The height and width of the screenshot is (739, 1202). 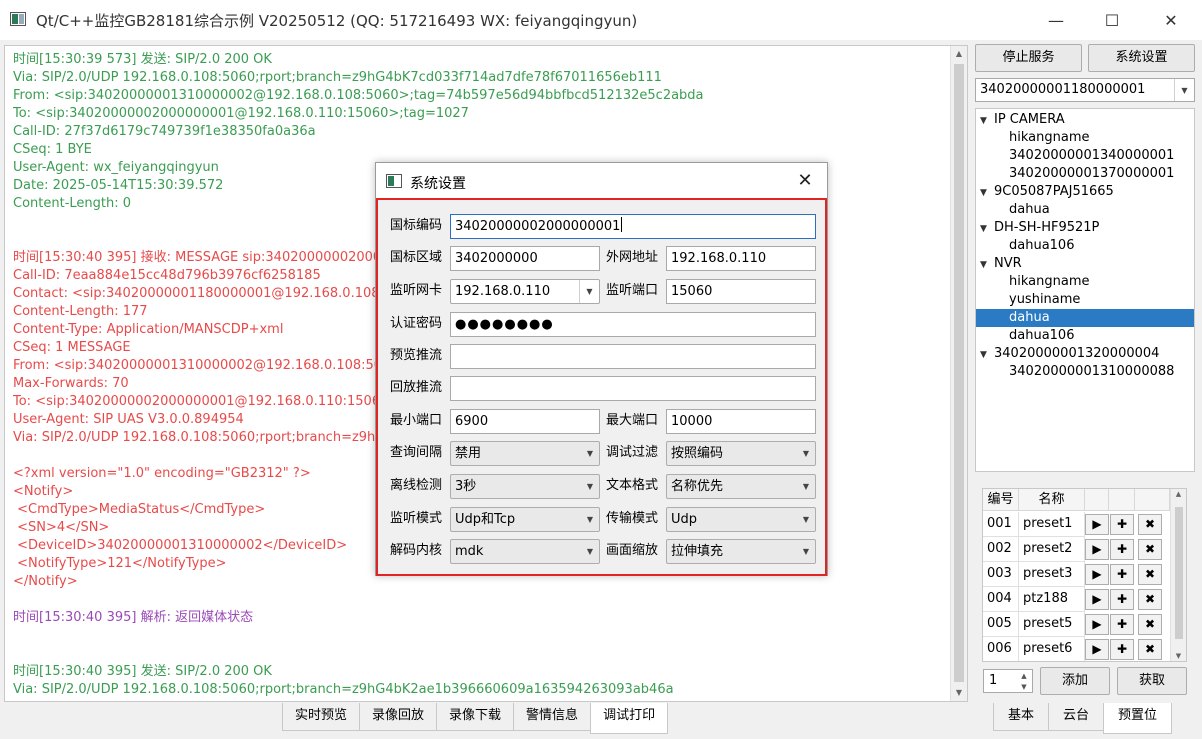 I want to click on preset-name-cell: preset5, so click(x=1052, y=624).